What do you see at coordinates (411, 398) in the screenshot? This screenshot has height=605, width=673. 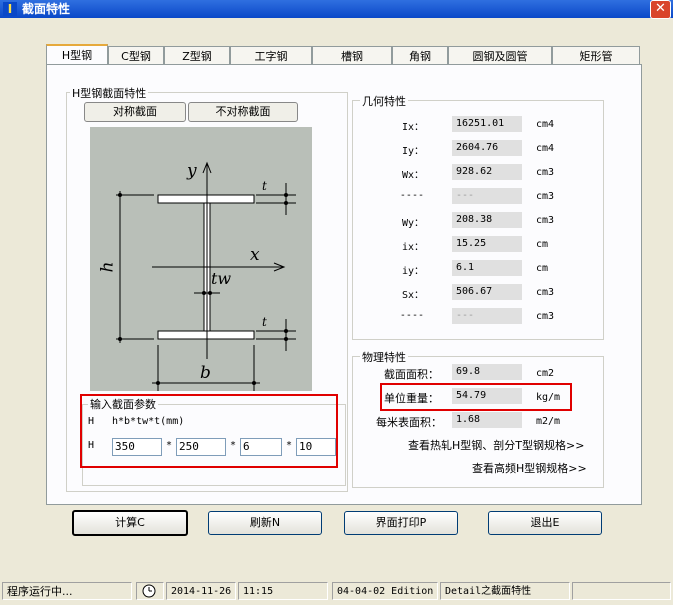 I see `weight-label: 单位重量：` at bounding box center [411, 398].